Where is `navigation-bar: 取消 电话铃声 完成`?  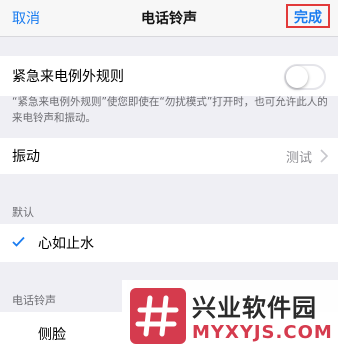
navigation-bar: 取消 电话铃声 完成 is located at coordinates (169, 18).